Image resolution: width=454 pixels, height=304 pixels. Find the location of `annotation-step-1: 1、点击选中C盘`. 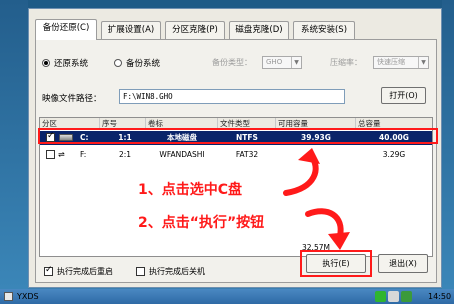

annotation-step-1: 1、点击选中C盘 is located at coordinates (190, 190).